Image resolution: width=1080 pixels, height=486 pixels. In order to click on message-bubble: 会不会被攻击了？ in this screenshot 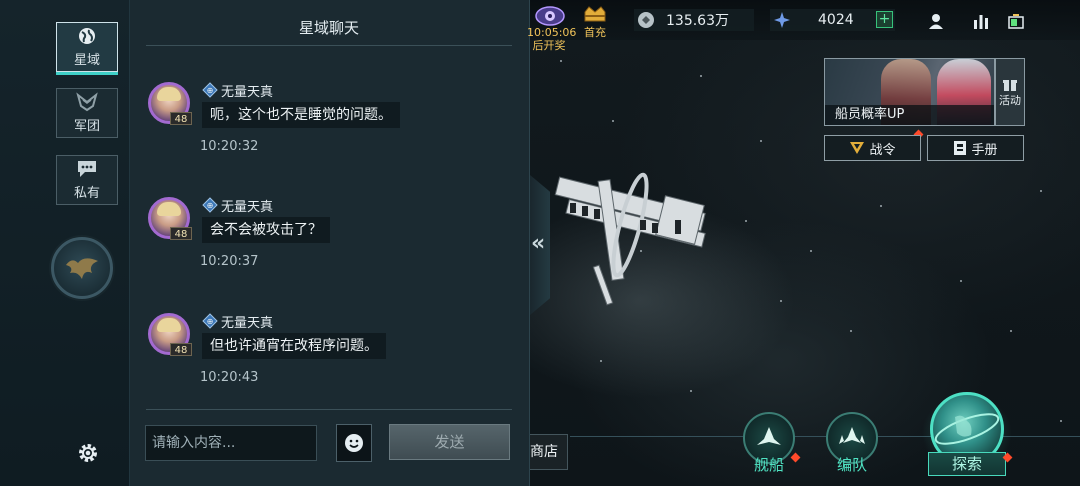, I will do `click(266, 230)`.